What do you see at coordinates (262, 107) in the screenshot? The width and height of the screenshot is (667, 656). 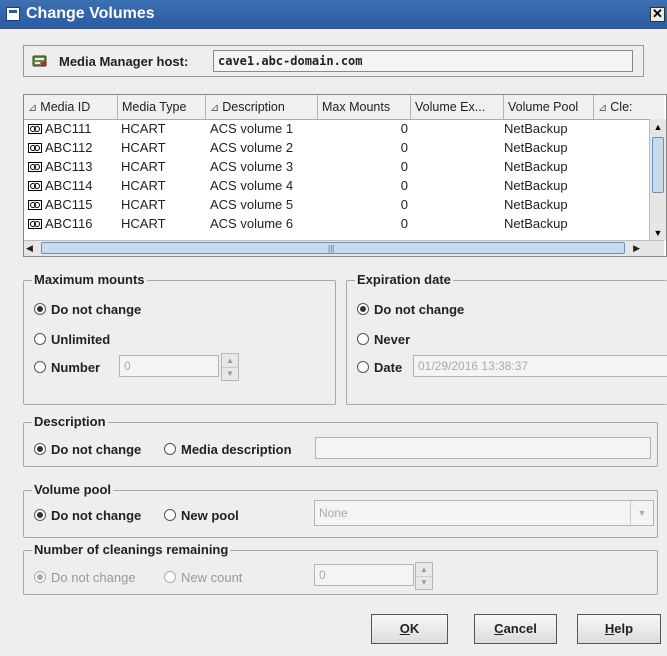 I see `column-header-description: ⊿ Description` at bounding box center [262, 107].